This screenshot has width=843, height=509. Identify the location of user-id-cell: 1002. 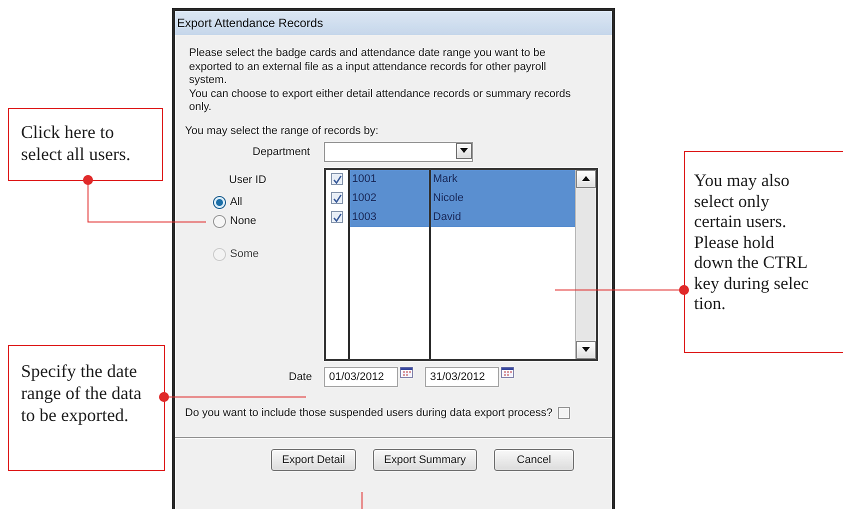
(389, 198).